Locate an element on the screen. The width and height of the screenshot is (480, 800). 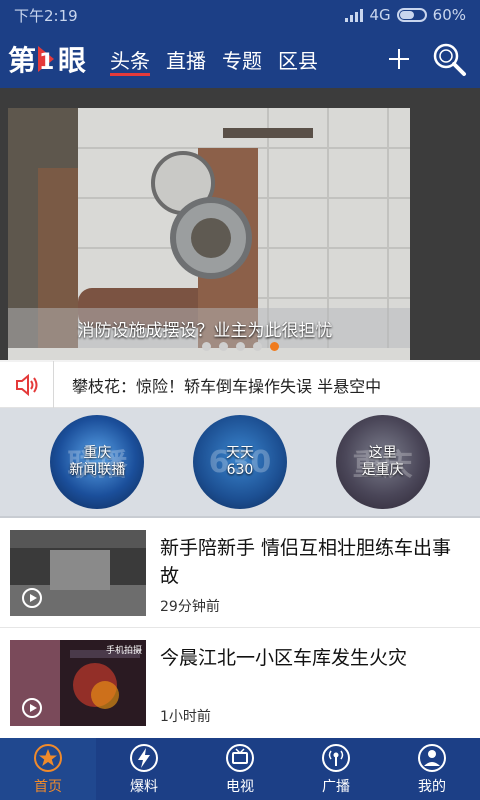
nav-label: 电视 is located at coordinates (240, 786).